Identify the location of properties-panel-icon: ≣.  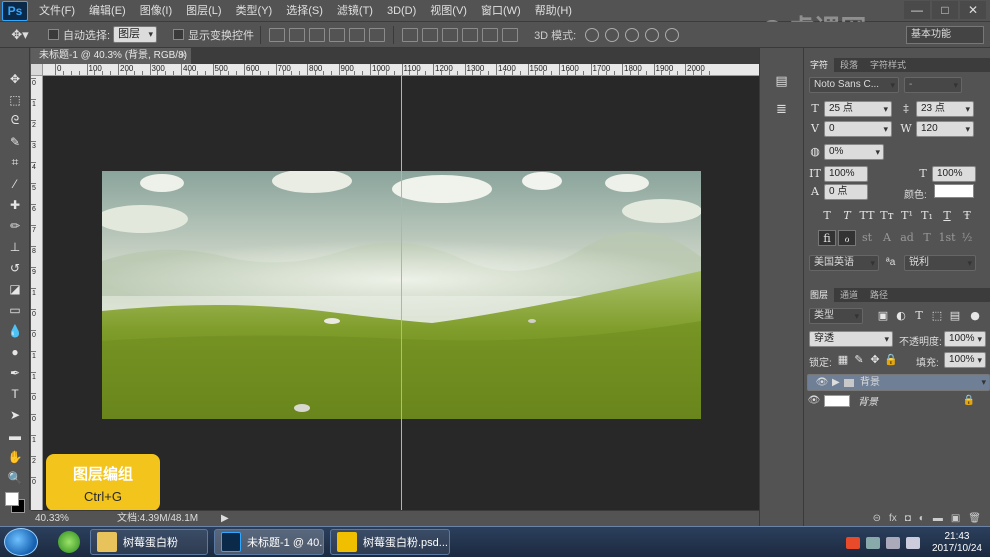
(782, 109).